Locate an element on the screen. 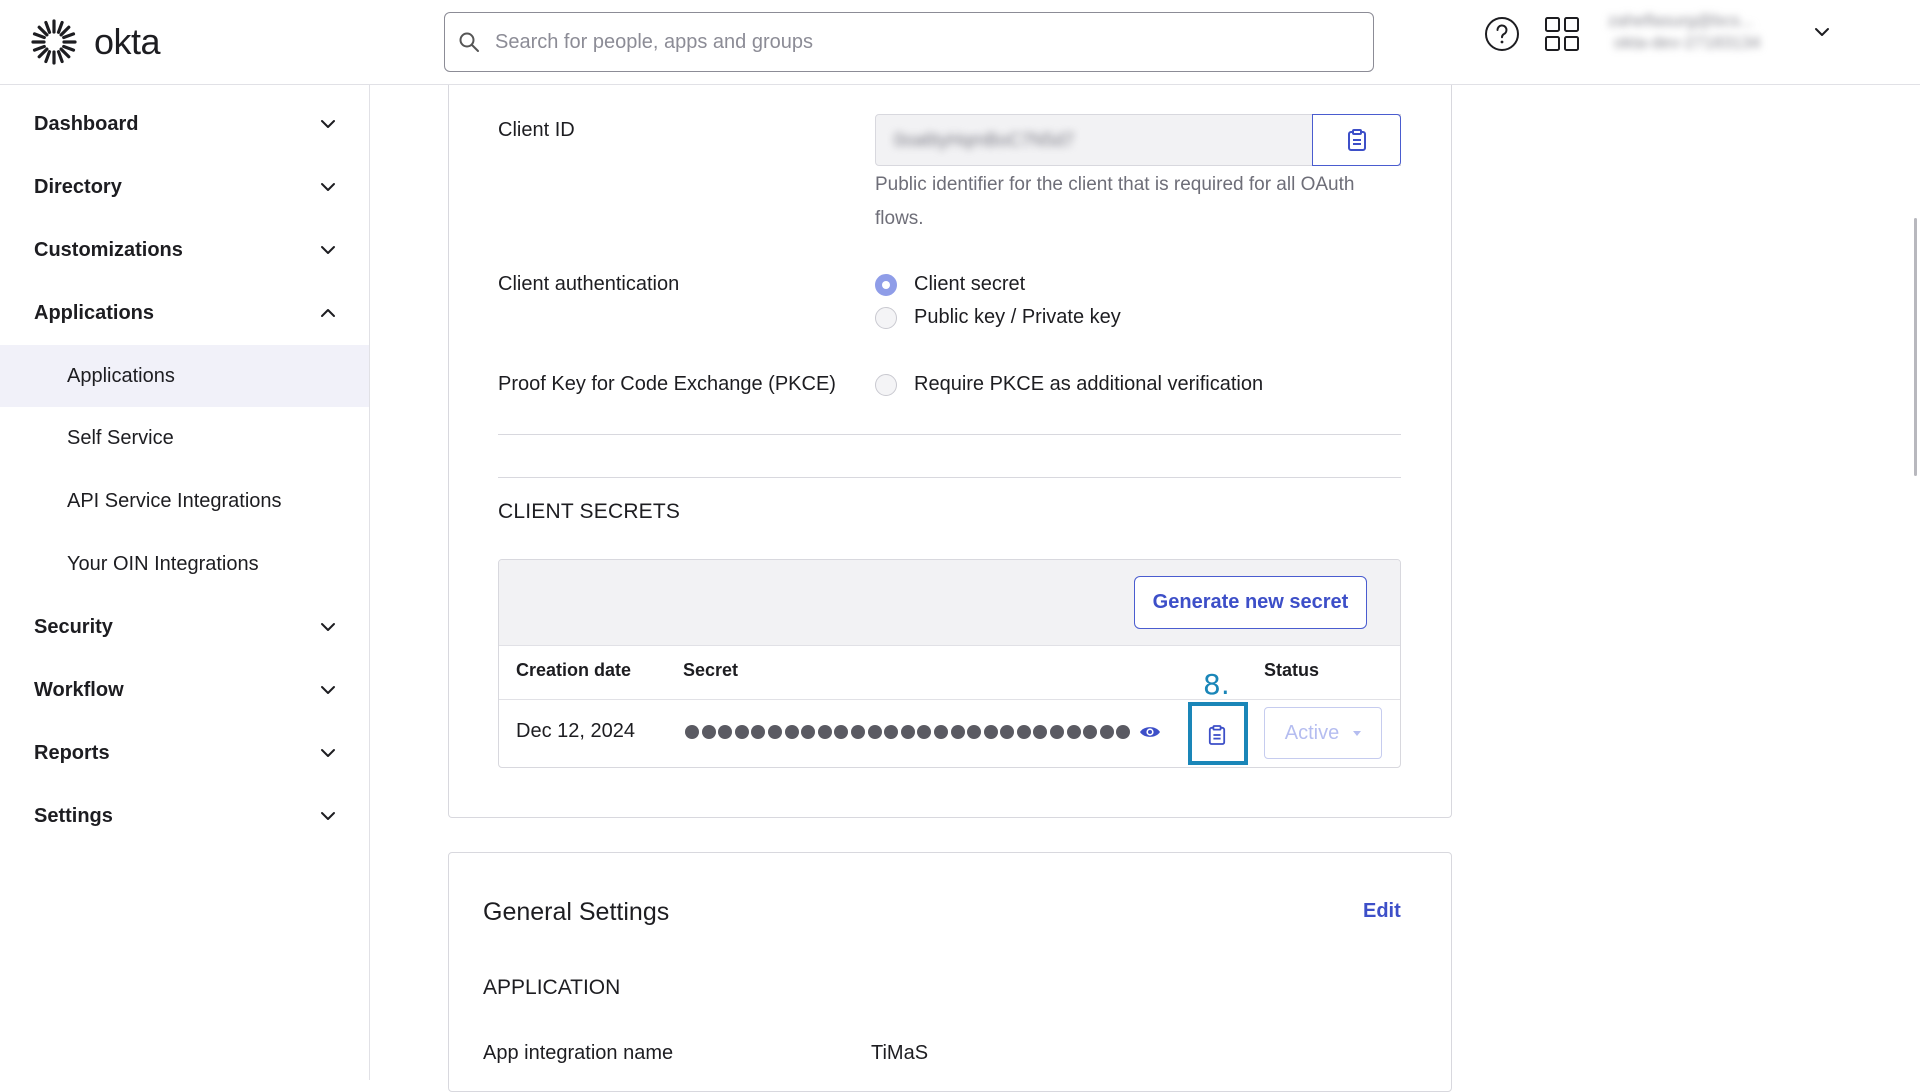  secret-status-value: Active is located at coordinates (1312, 732).